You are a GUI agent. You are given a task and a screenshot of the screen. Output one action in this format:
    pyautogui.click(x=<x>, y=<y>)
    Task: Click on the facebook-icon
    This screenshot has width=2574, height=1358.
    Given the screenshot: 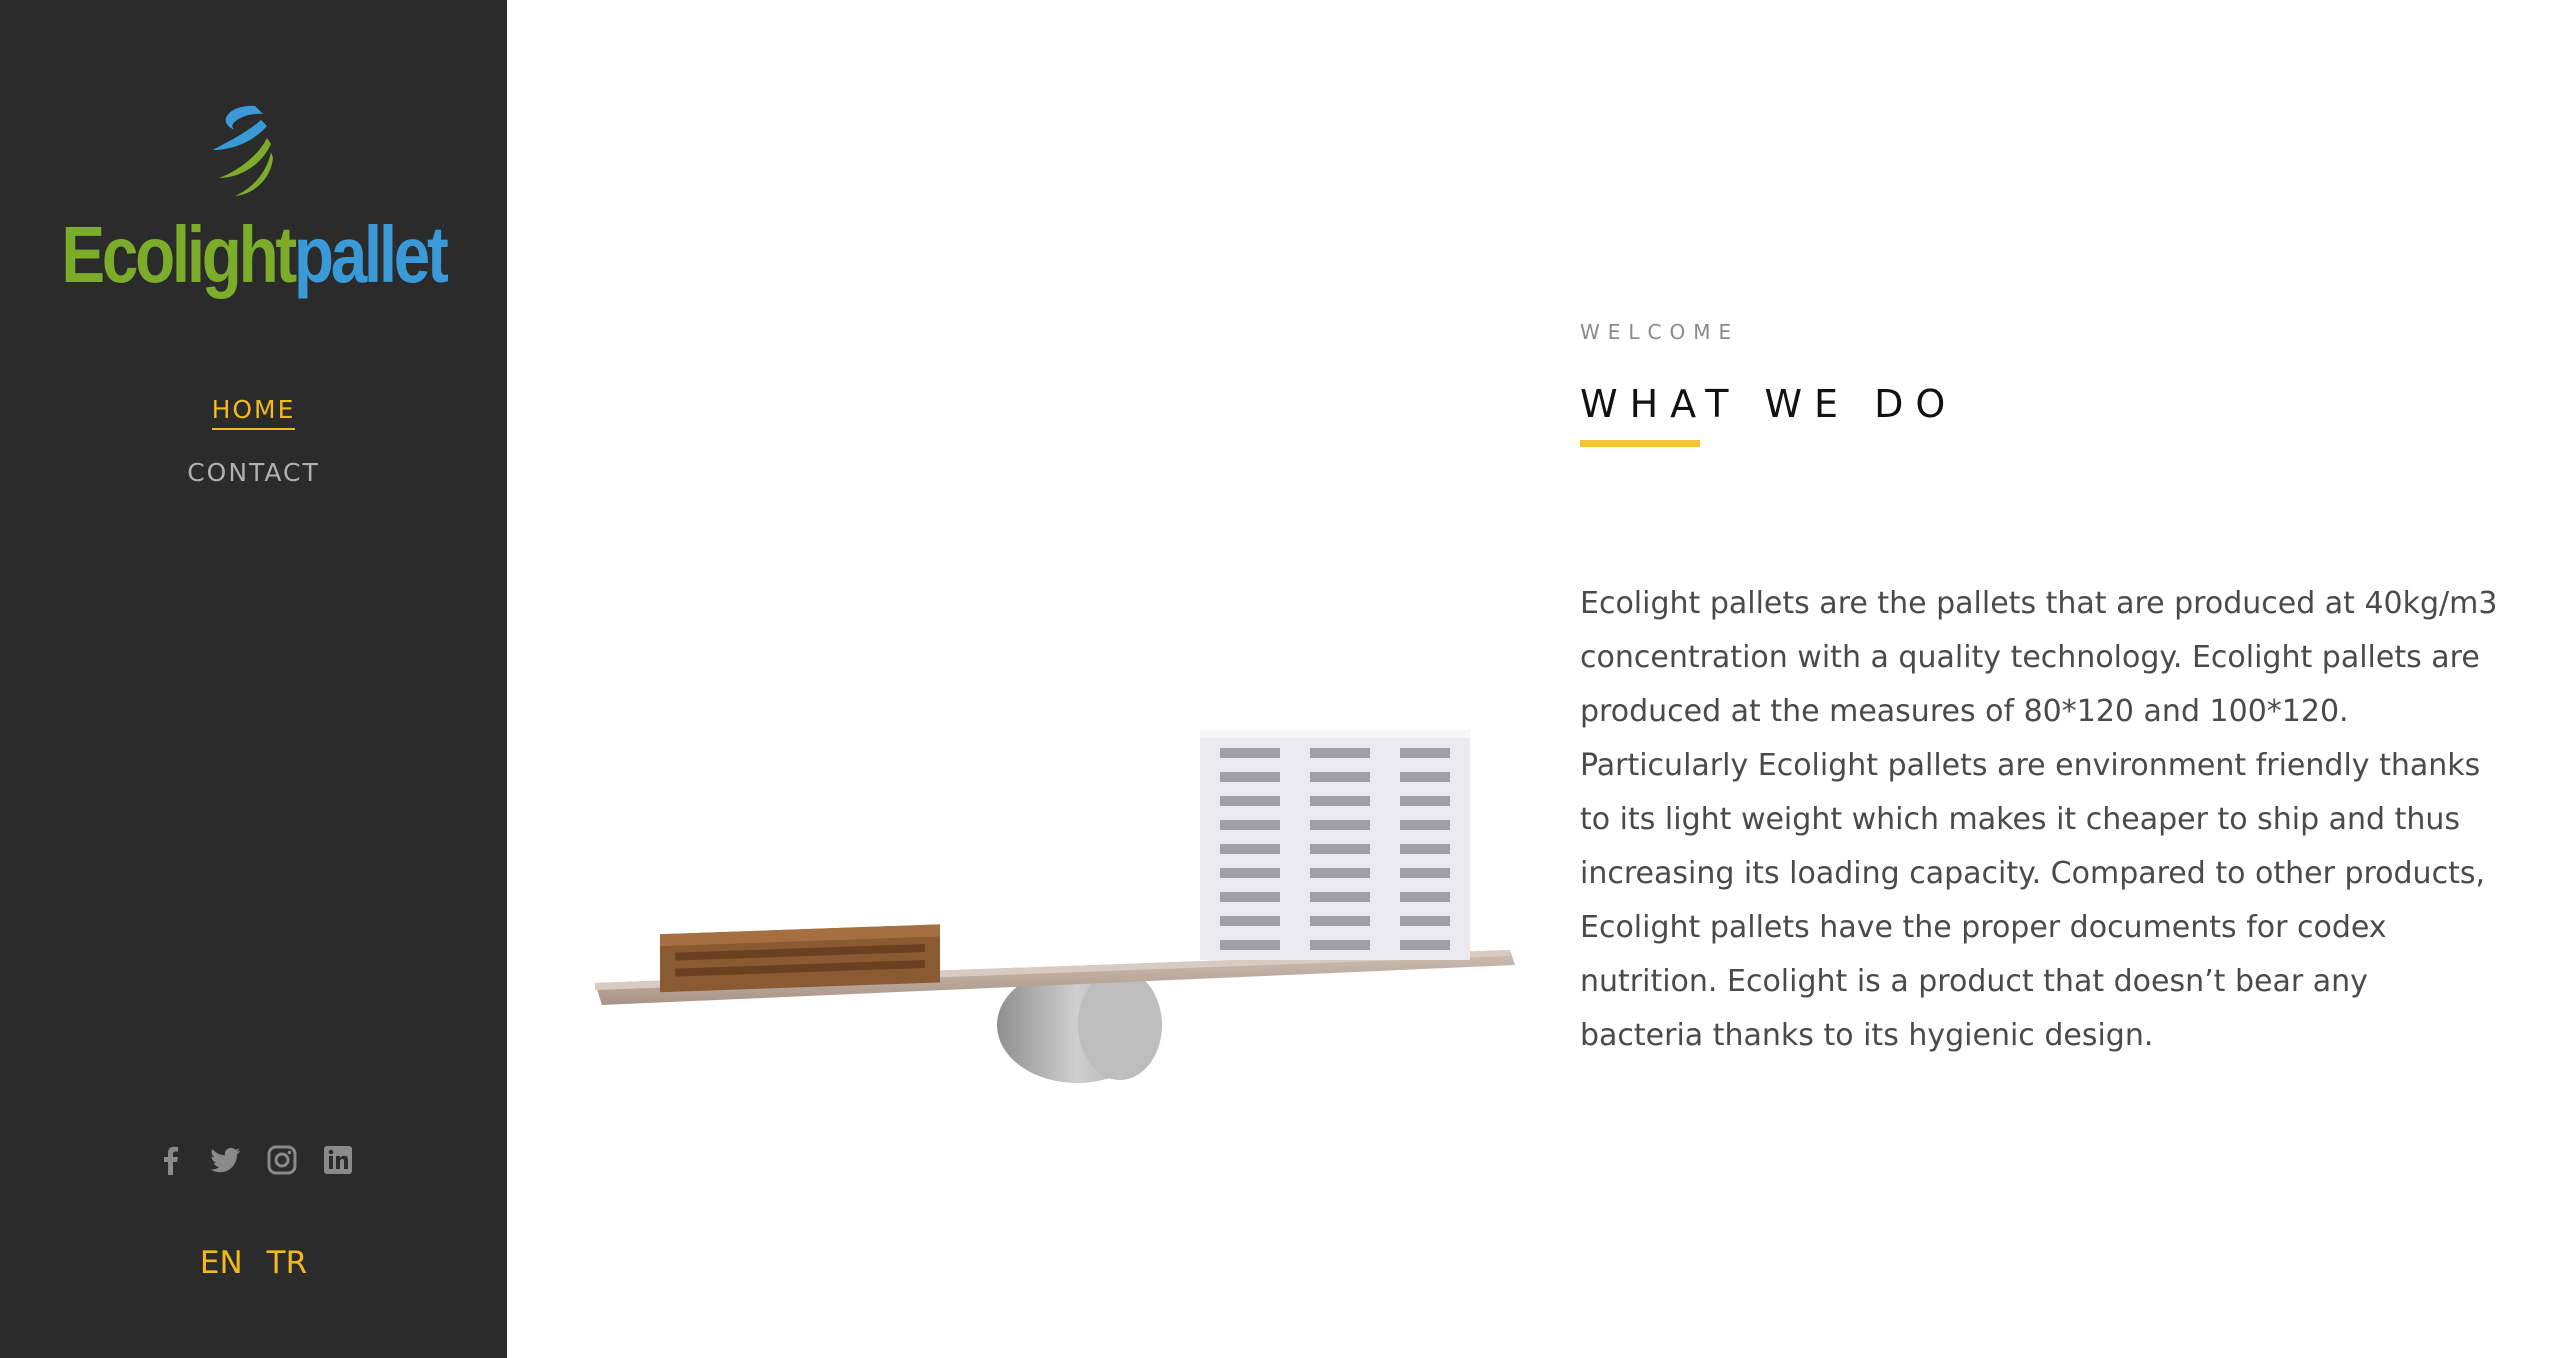 What is the action you would take?
    pyautogui.click(x=170, y=1160)
    